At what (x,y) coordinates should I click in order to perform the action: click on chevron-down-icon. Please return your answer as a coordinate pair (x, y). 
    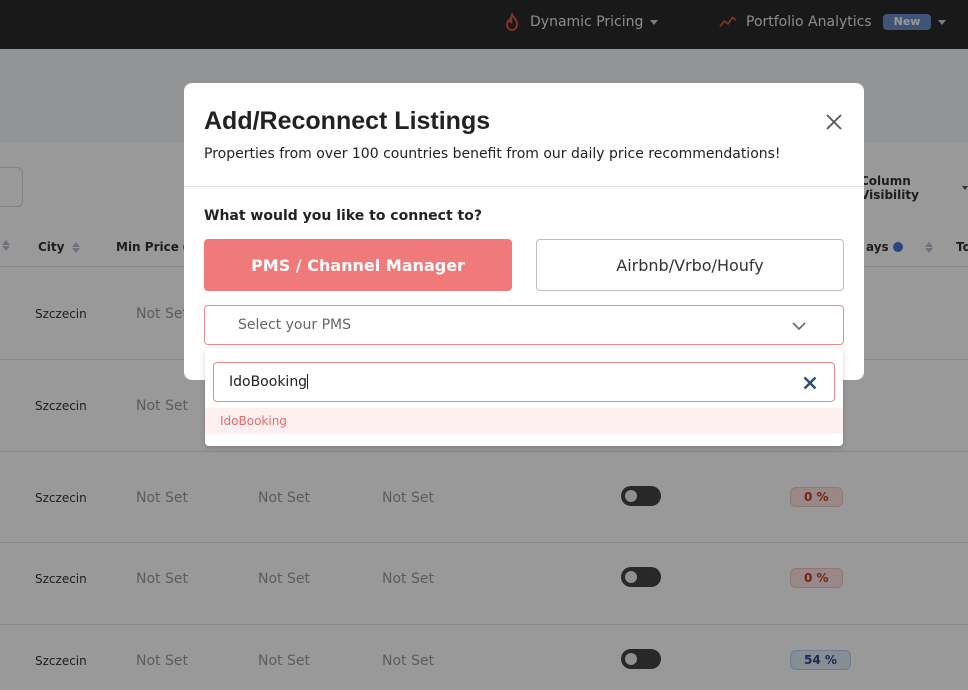
    Looking at the image, I should click on (799, 326).